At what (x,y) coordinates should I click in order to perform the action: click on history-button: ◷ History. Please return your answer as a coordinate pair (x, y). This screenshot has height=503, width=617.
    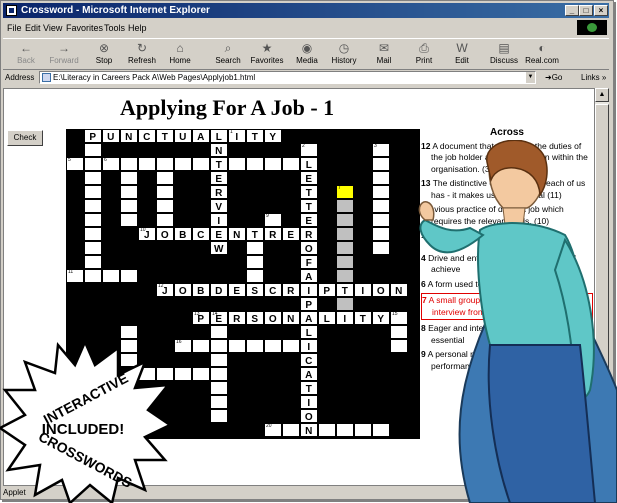
    Looking at the image, I should click on (344, 54).